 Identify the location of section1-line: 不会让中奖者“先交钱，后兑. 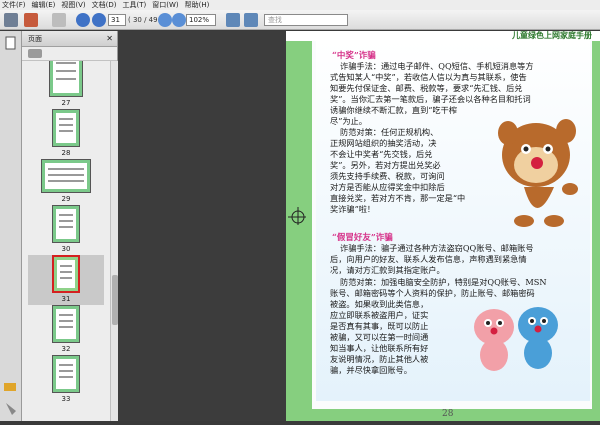
(381, 154).